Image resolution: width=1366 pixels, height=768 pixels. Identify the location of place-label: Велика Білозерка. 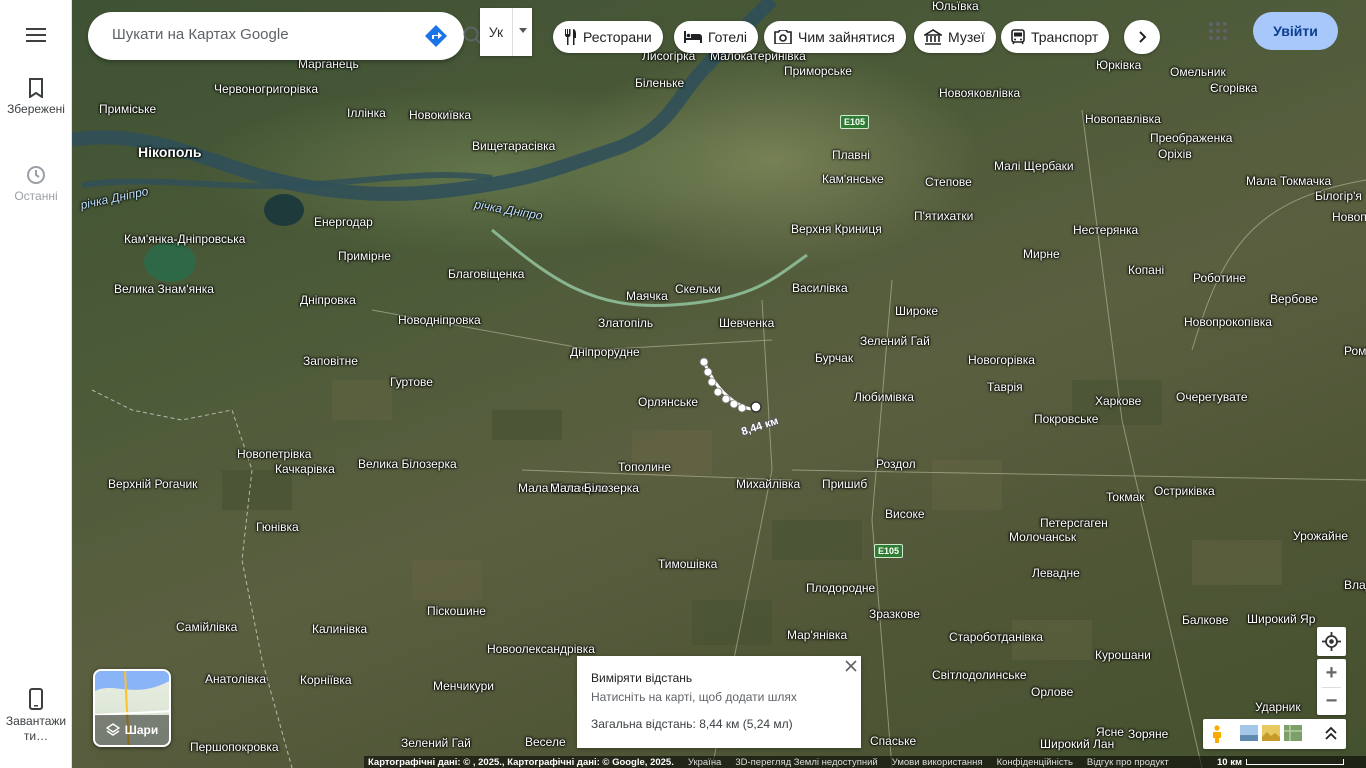
(407, 464).